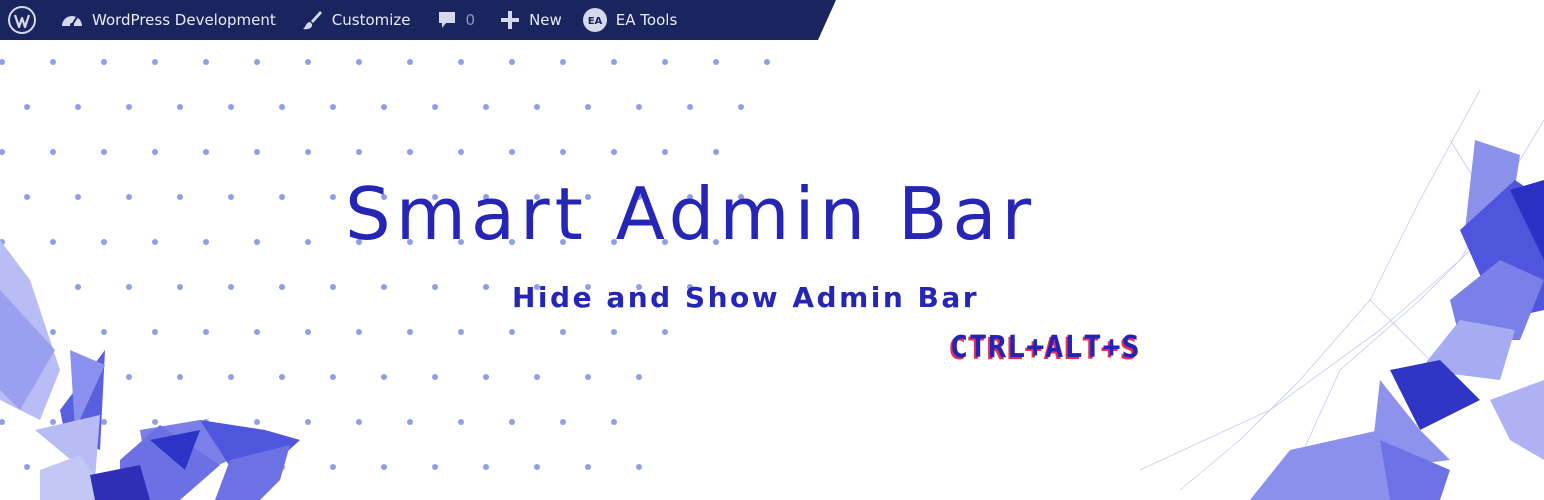  What do you see at coordinates (371, 20) in the screenshot?
I see `customize-label: Customize` at bounding box center [371, 20].